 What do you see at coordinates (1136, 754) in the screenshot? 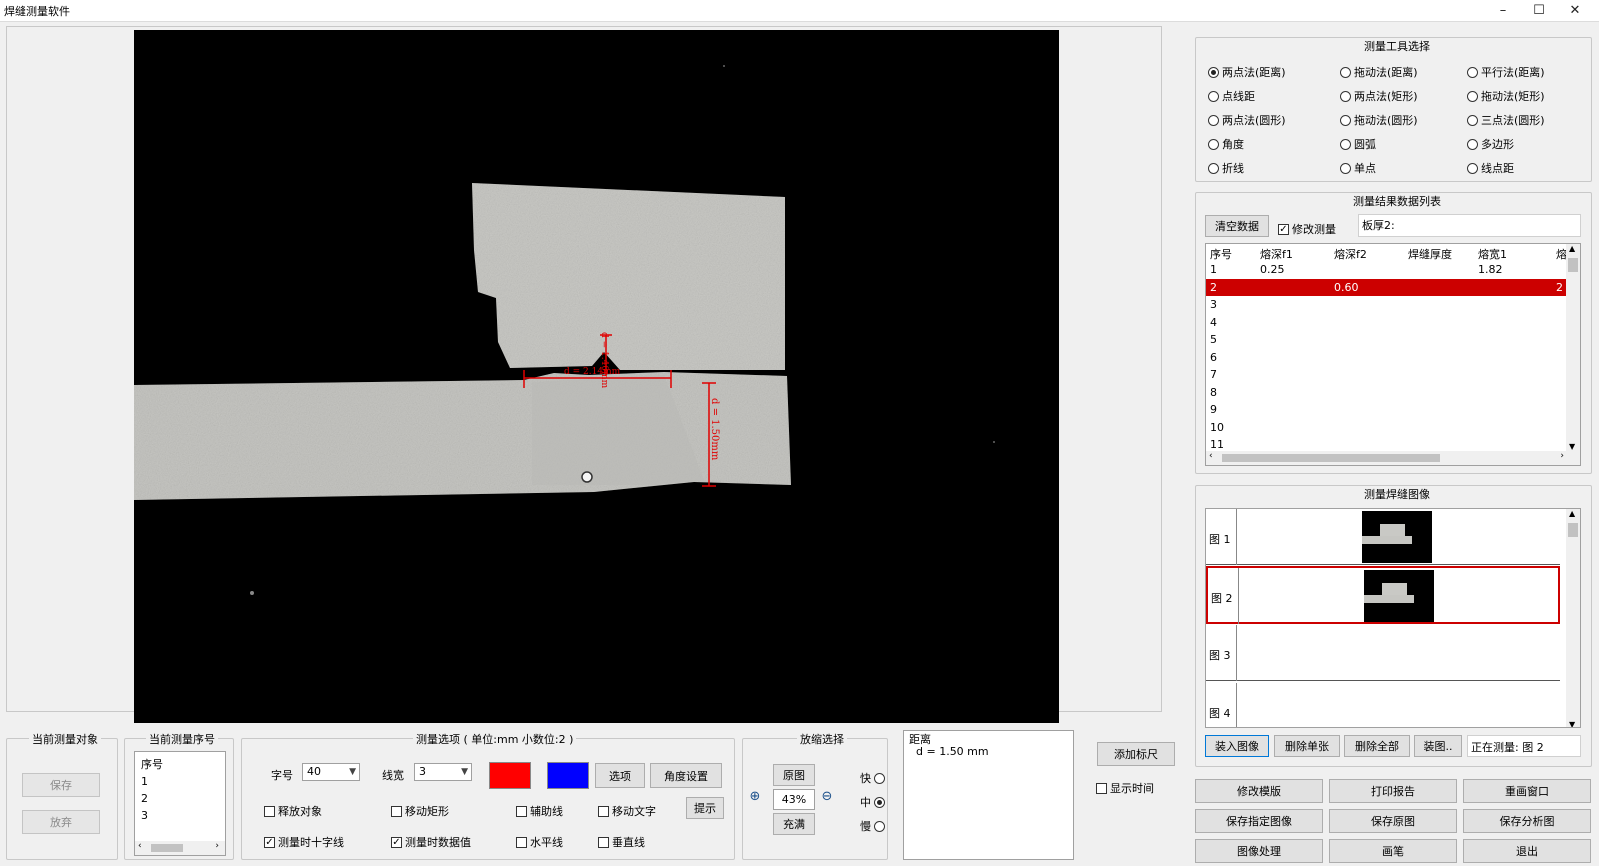
I see `add-ruler-button: 添加标尺` at bounding box center [1136, 754].